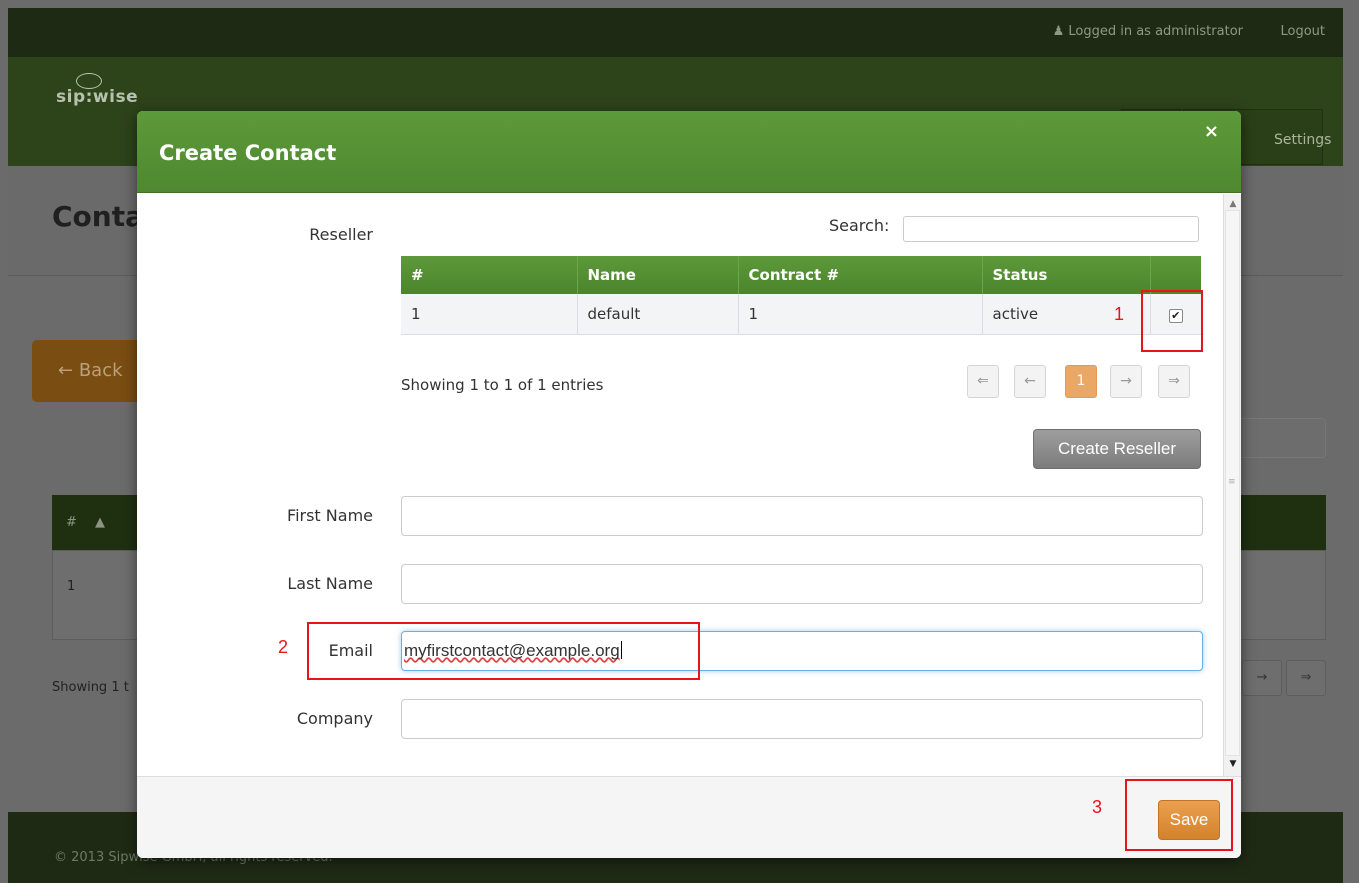  I want to click on cell-name: default, so click(658, 314).